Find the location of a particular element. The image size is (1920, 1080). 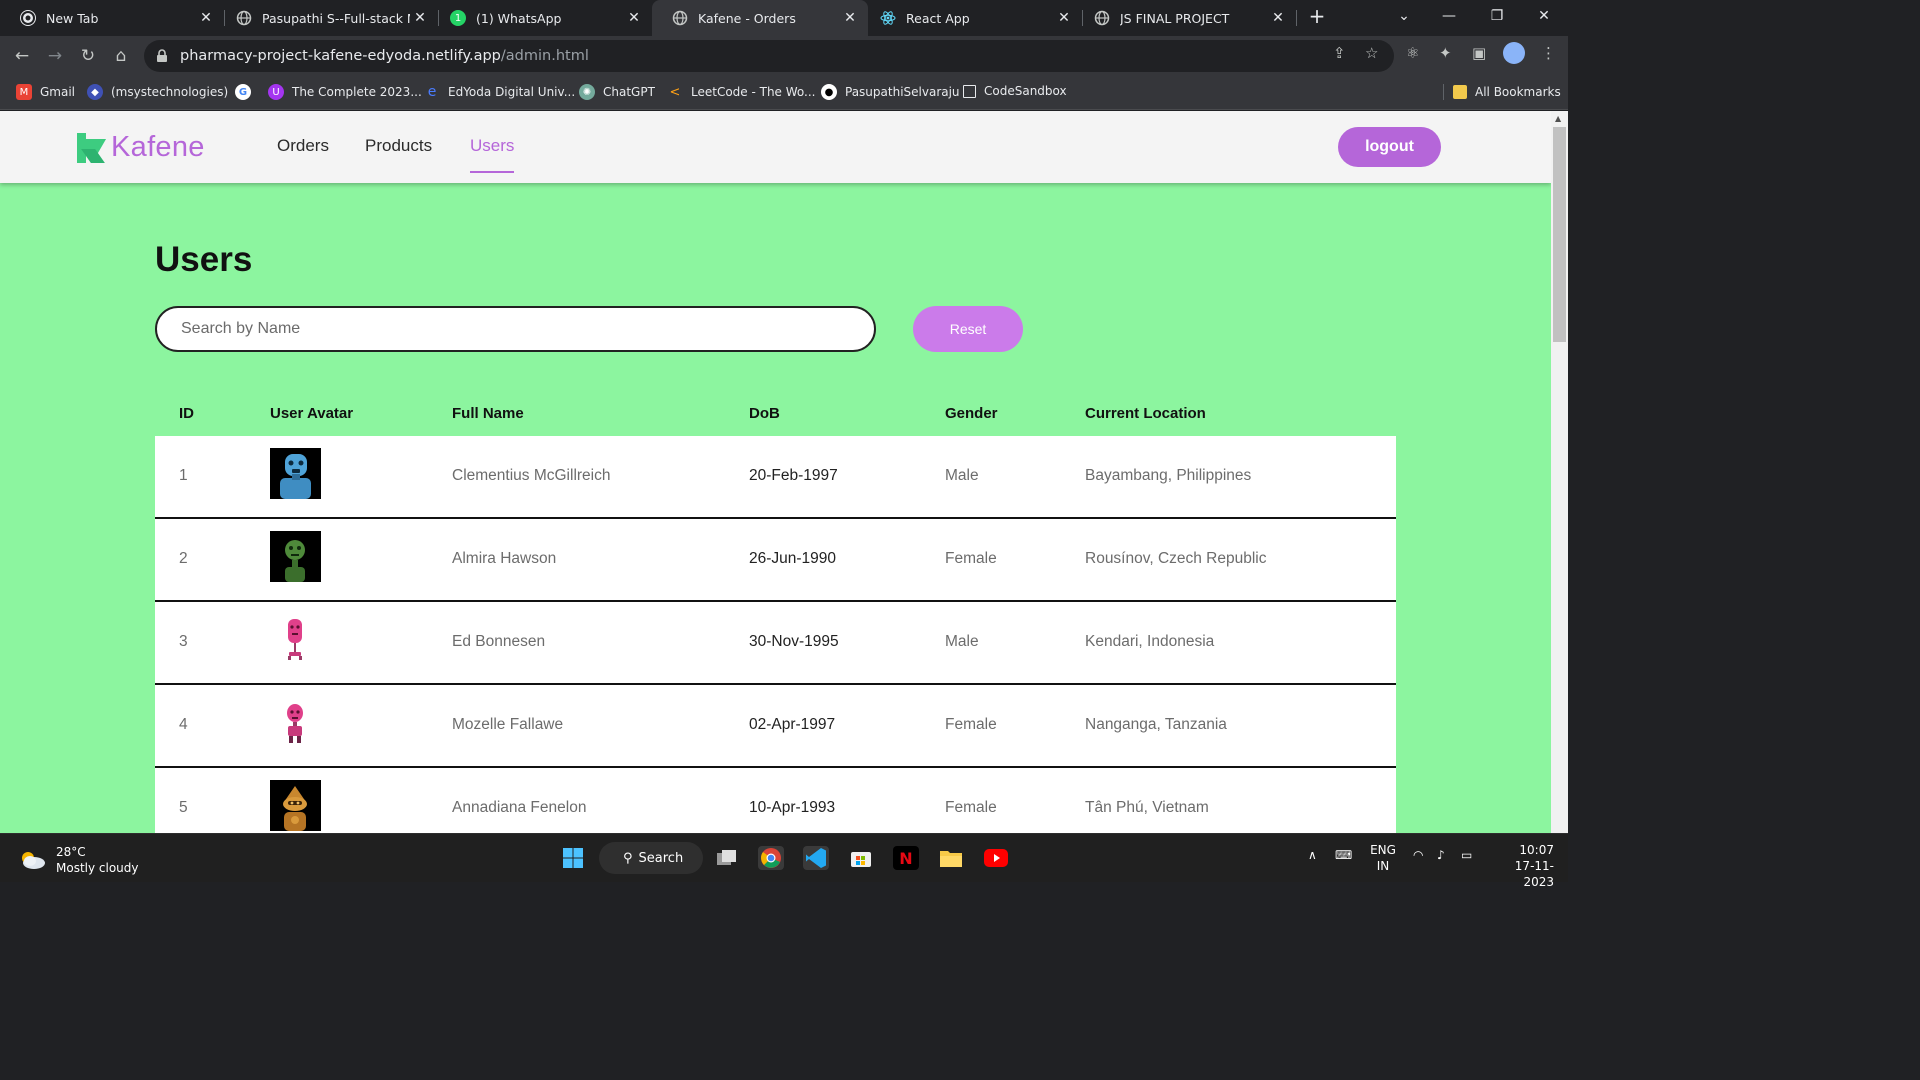

scroll-up-arrow-icon: ▲ is located at coordinates (1558, 118).